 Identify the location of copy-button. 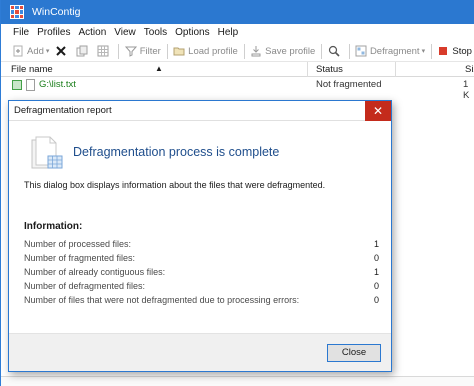
(83, 51).